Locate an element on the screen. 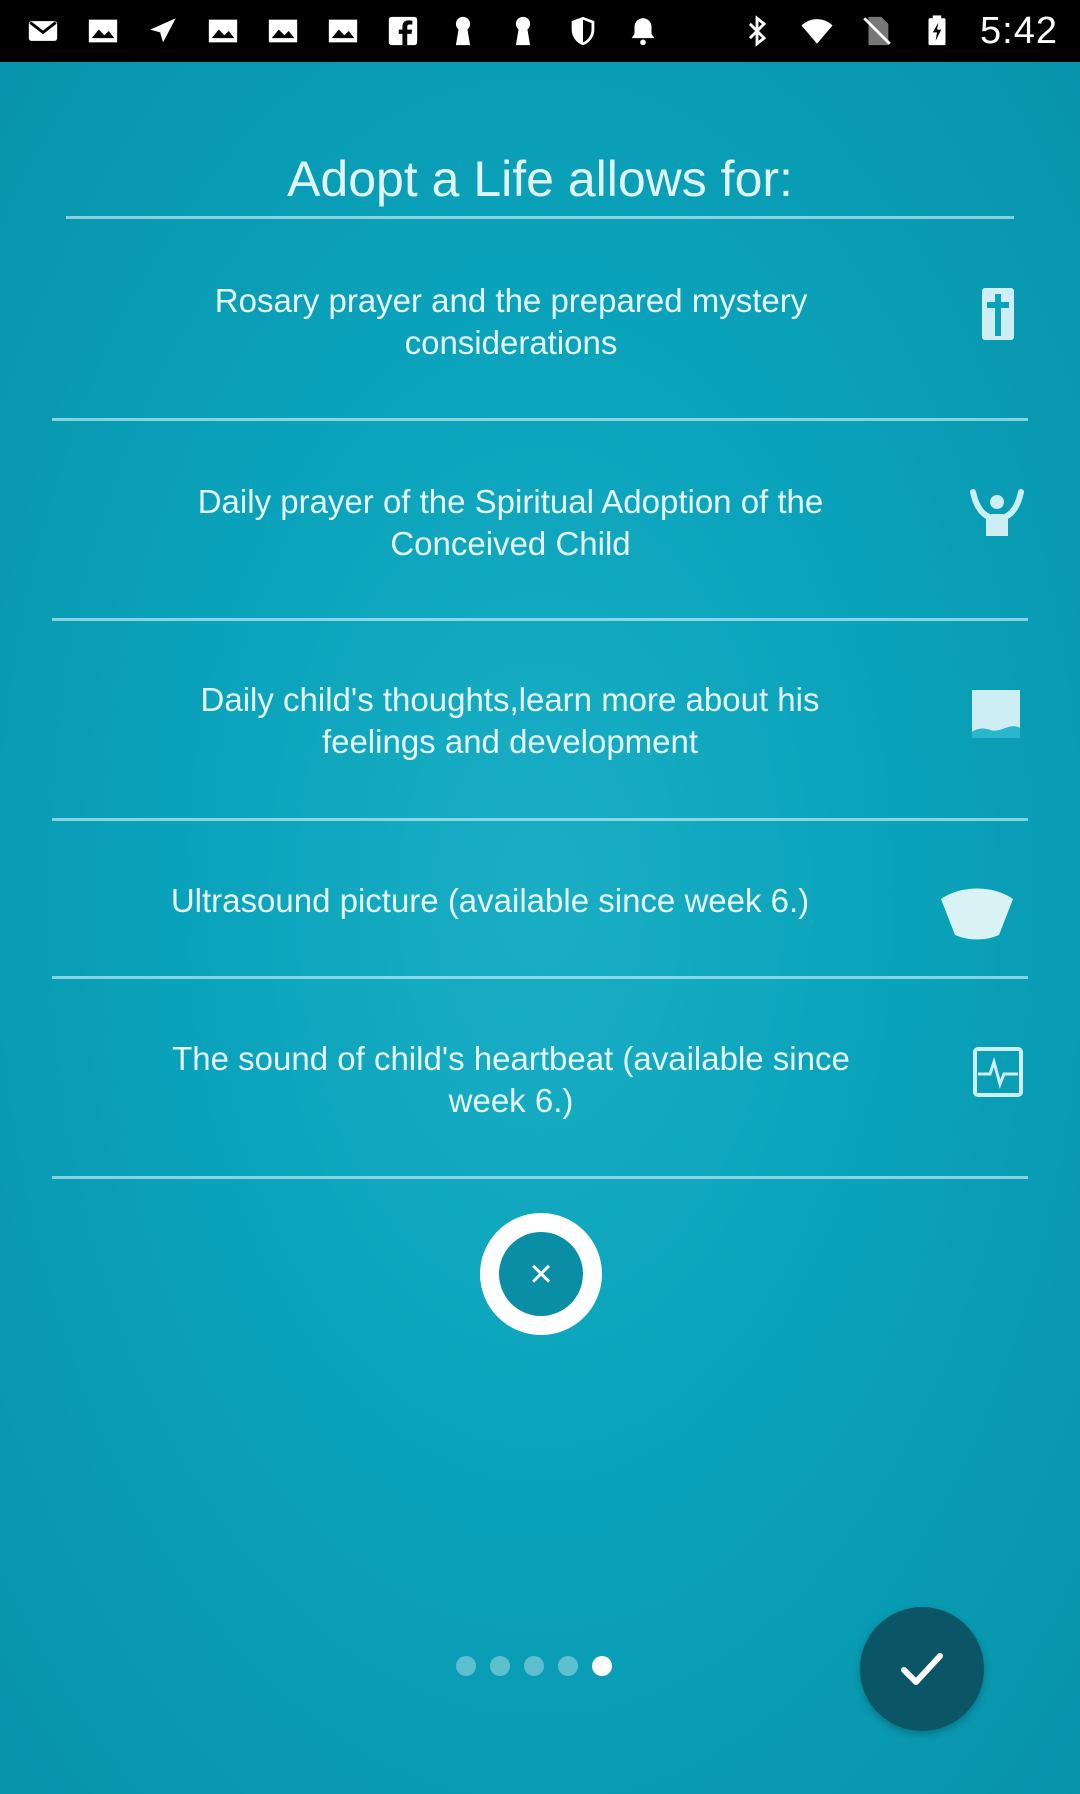 The image size is (1080, 1794). bluetooth-icon is located at coordinates (757, 31).